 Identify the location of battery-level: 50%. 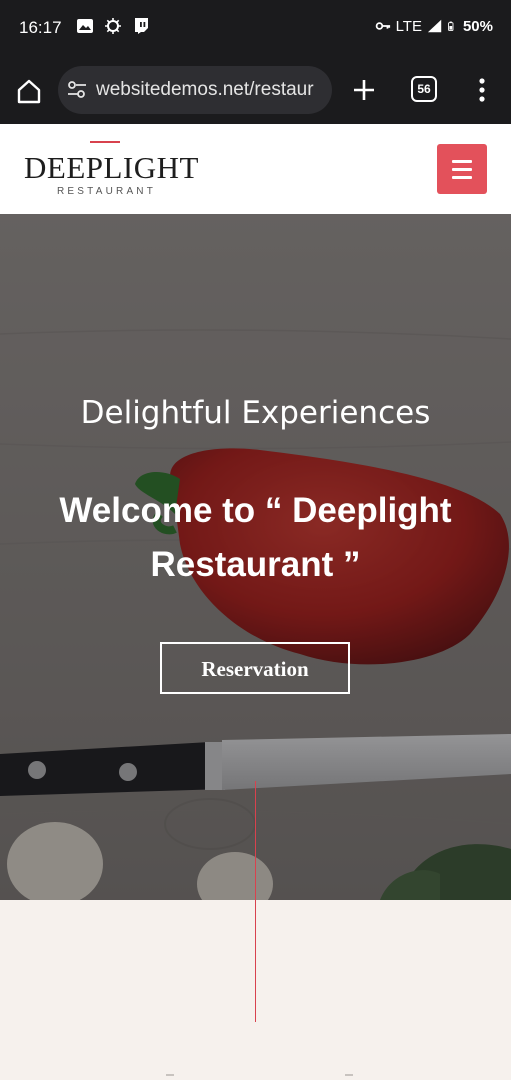
(477, 26).